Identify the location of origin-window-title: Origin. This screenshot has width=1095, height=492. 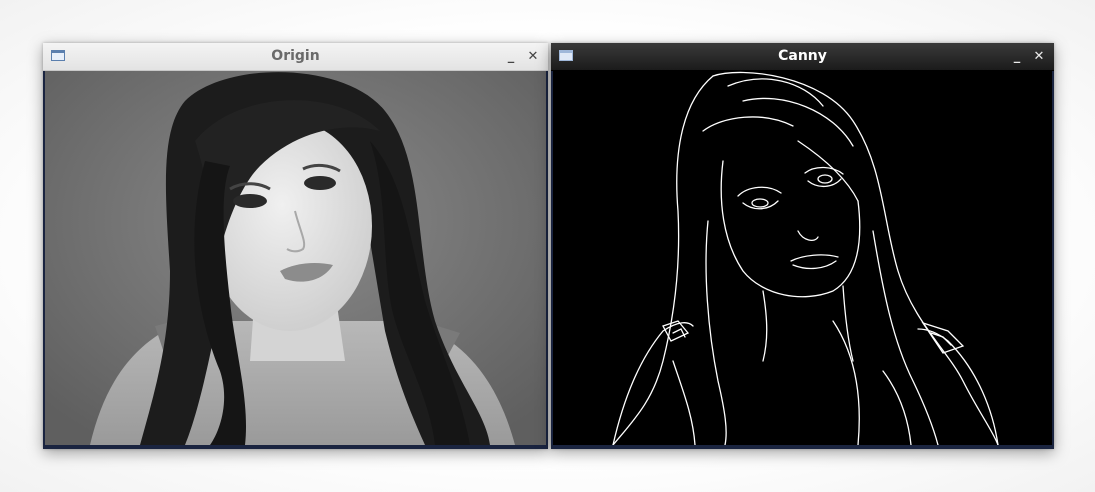
(295, 56).